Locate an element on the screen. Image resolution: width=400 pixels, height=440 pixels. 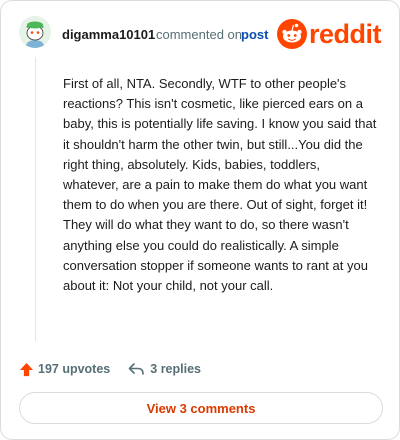
snoo-avatar-icon is located at coordinates (35, 32).